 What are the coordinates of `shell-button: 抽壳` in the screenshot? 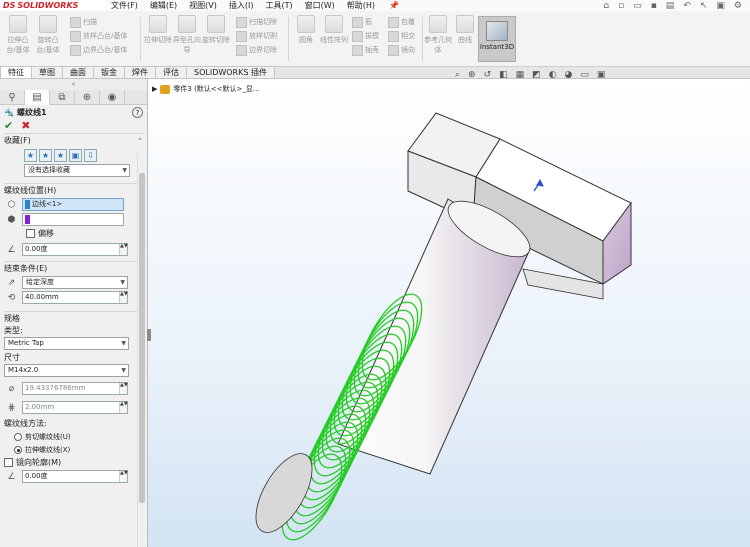 It's located at (365, 50).